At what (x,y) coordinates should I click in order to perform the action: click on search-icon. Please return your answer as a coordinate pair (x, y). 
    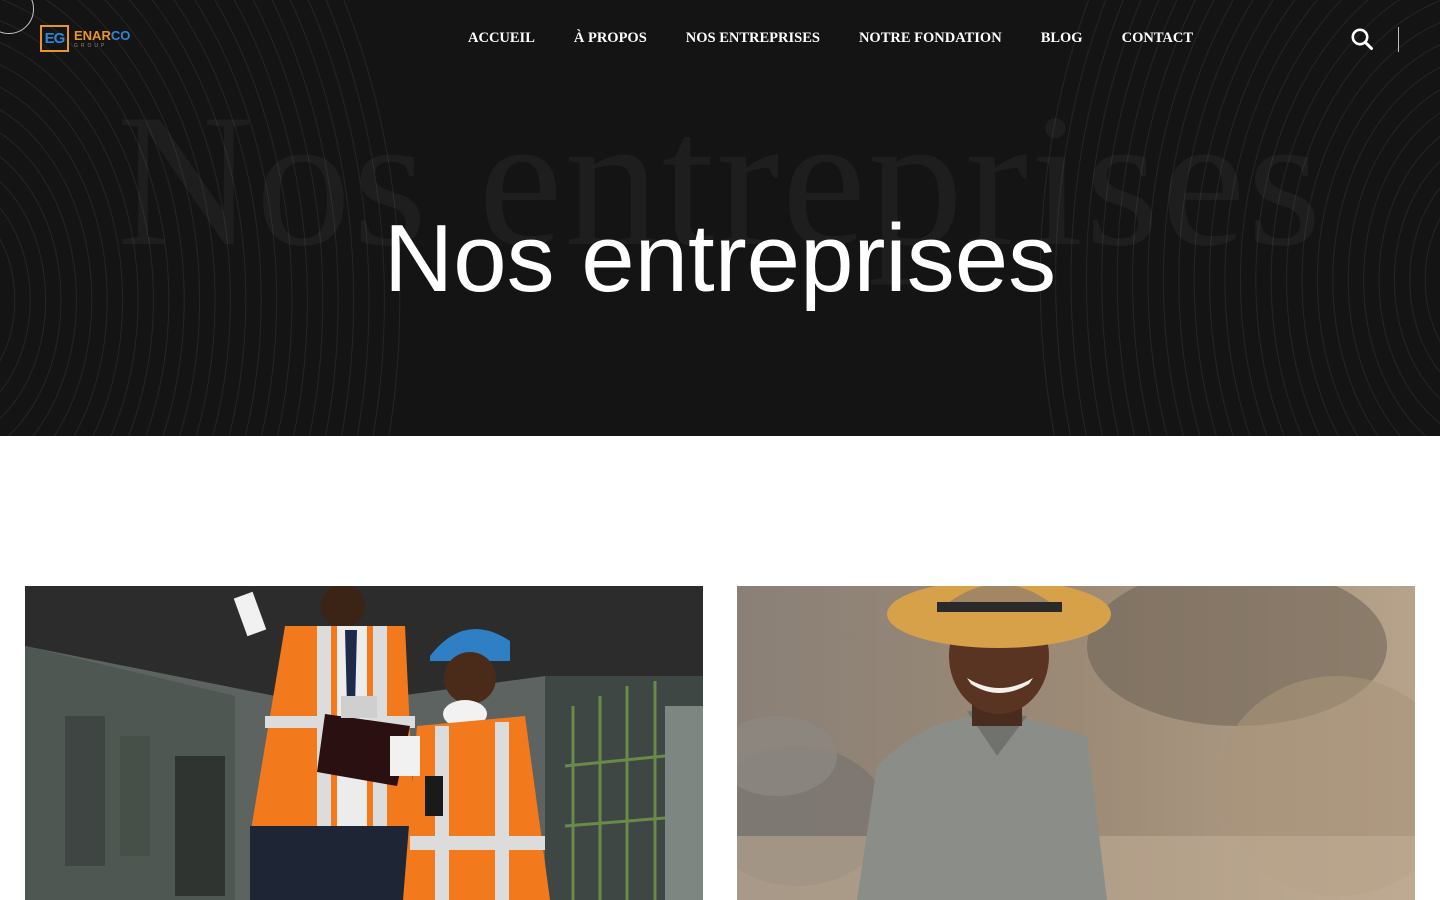
    Looking at the image, I should click on (1362, 39).